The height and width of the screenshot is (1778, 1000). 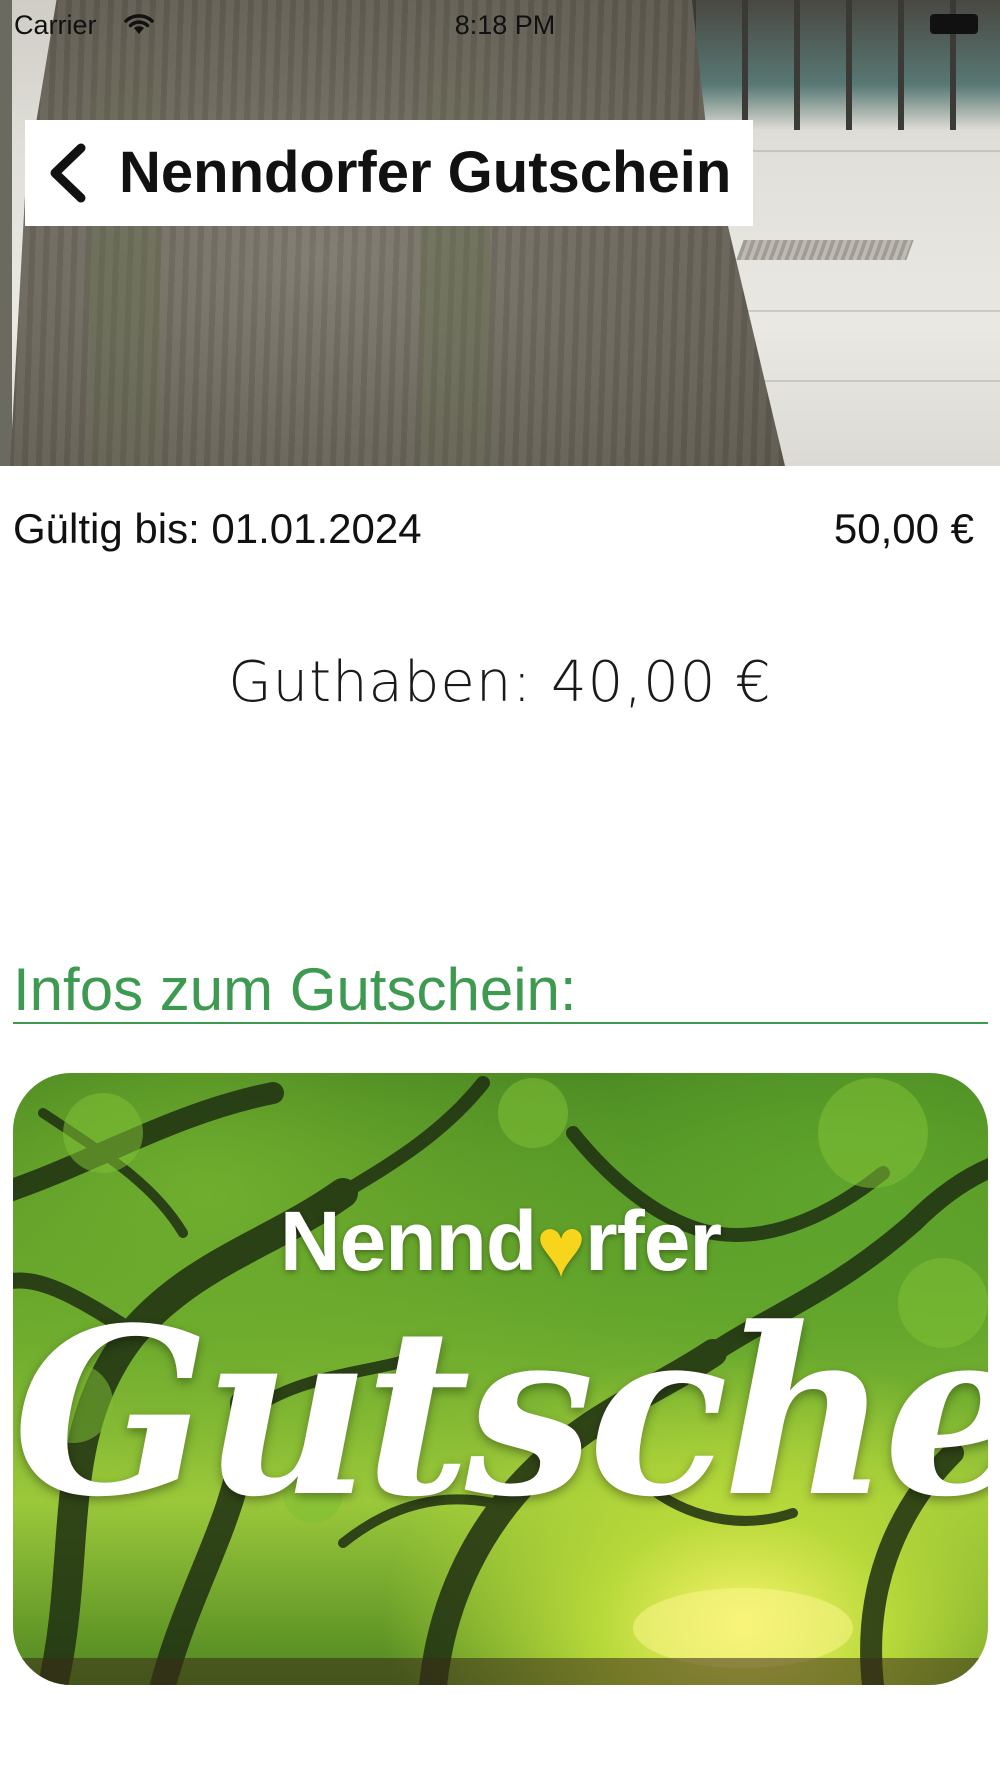 What do you see at coordinates (653, 1241) in the screenshot?
I see `brand-suffix: rfer` at bounding box center [653, 1241].